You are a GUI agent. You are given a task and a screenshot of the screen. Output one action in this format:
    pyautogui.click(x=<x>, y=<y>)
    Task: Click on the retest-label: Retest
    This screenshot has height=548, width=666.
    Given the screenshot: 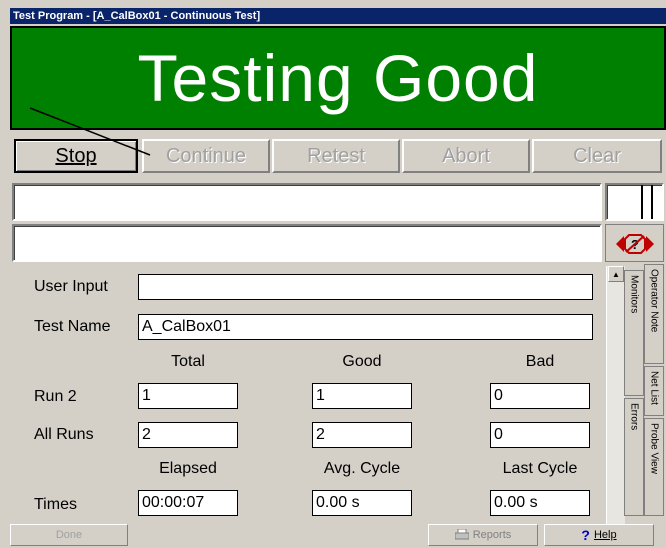 What is the action you would take?
    pyautogui.click(x=336, y=155)
    